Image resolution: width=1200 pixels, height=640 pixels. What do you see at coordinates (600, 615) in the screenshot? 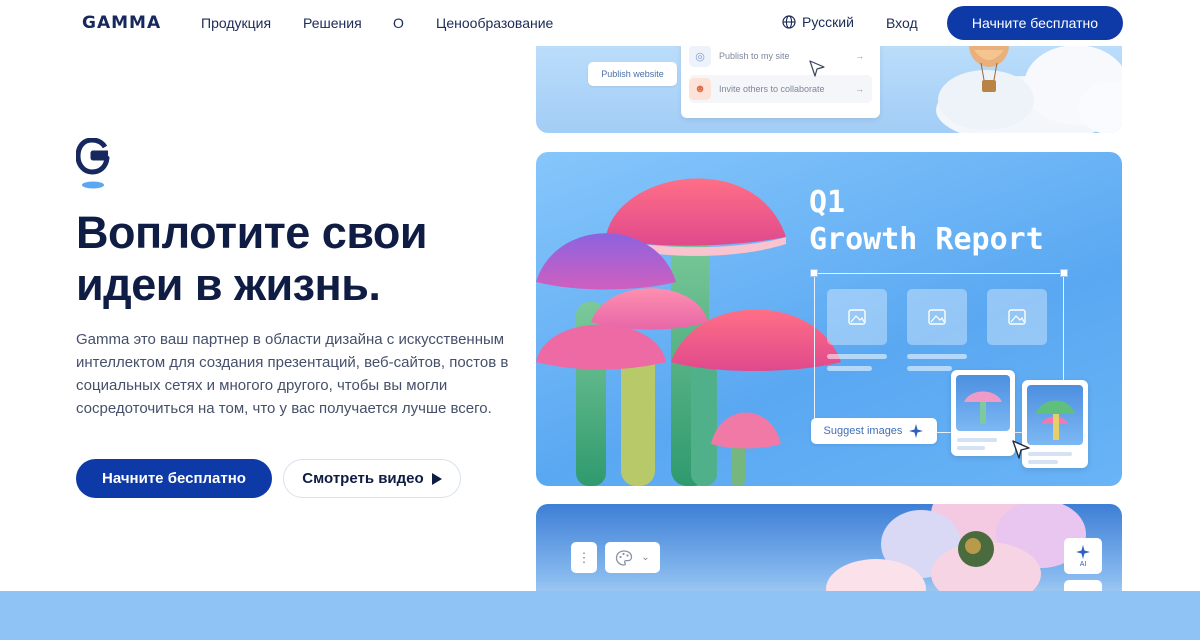
I see `page-bottom-band` at bounding box center [600, 615].